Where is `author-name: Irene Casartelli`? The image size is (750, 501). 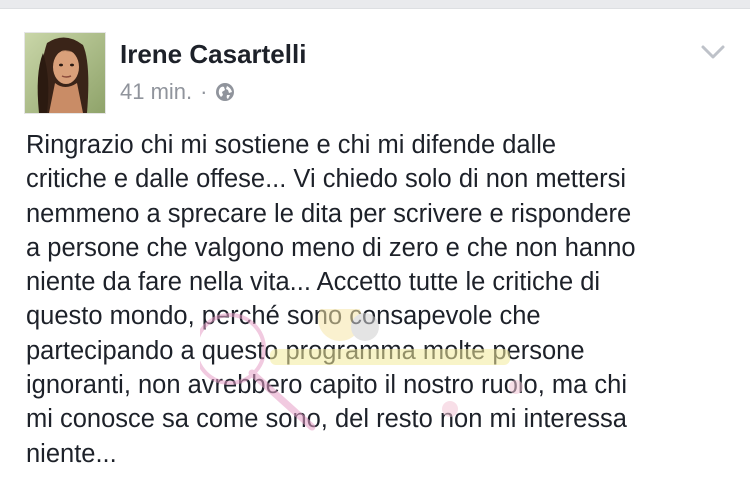 author-name: Irene Casartelli is located at coordinates (213, 54).